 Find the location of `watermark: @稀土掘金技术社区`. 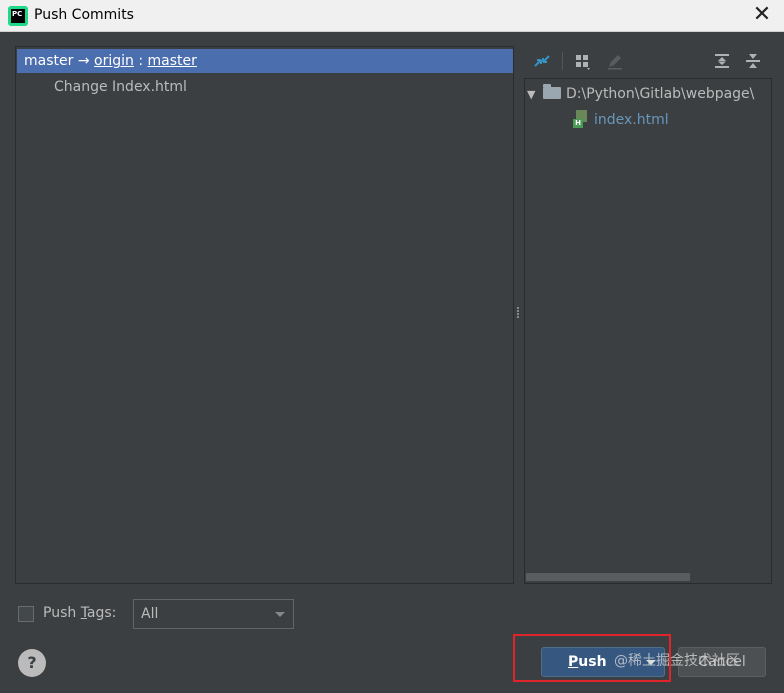

watermark: @稀土掘金技术社区 is located at coordinates (677, 661).